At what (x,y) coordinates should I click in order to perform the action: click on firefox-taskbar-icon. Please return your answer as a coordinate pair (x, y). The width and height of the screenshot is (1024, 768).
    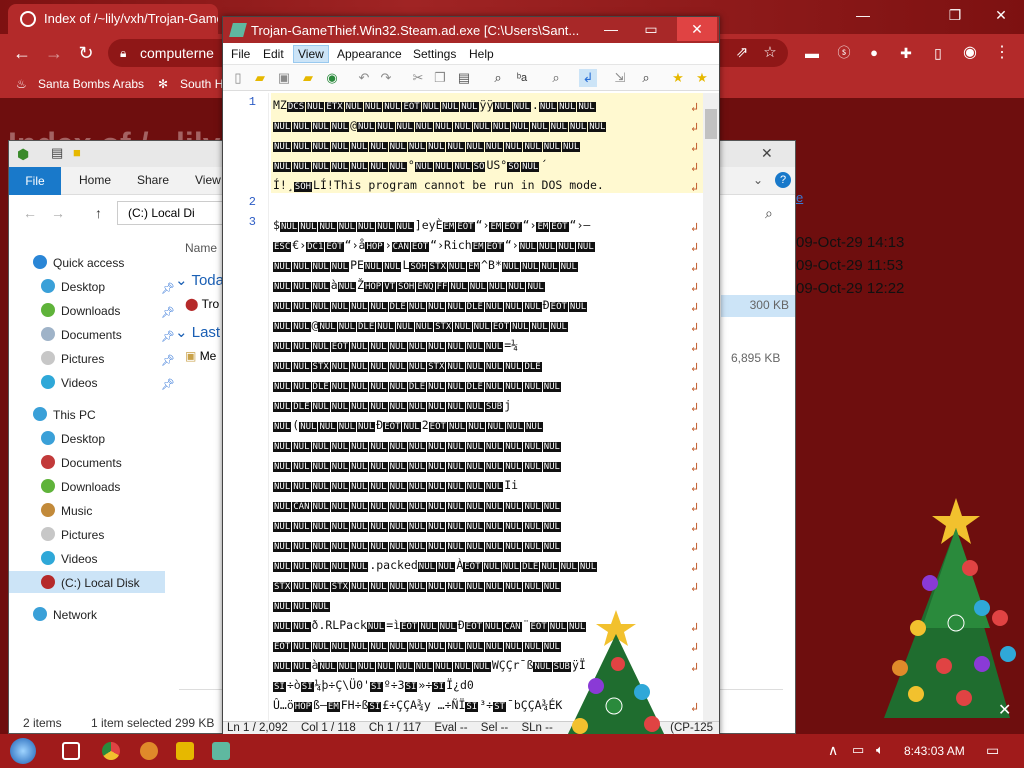
    Looking at the image, I should click on (149, 751).